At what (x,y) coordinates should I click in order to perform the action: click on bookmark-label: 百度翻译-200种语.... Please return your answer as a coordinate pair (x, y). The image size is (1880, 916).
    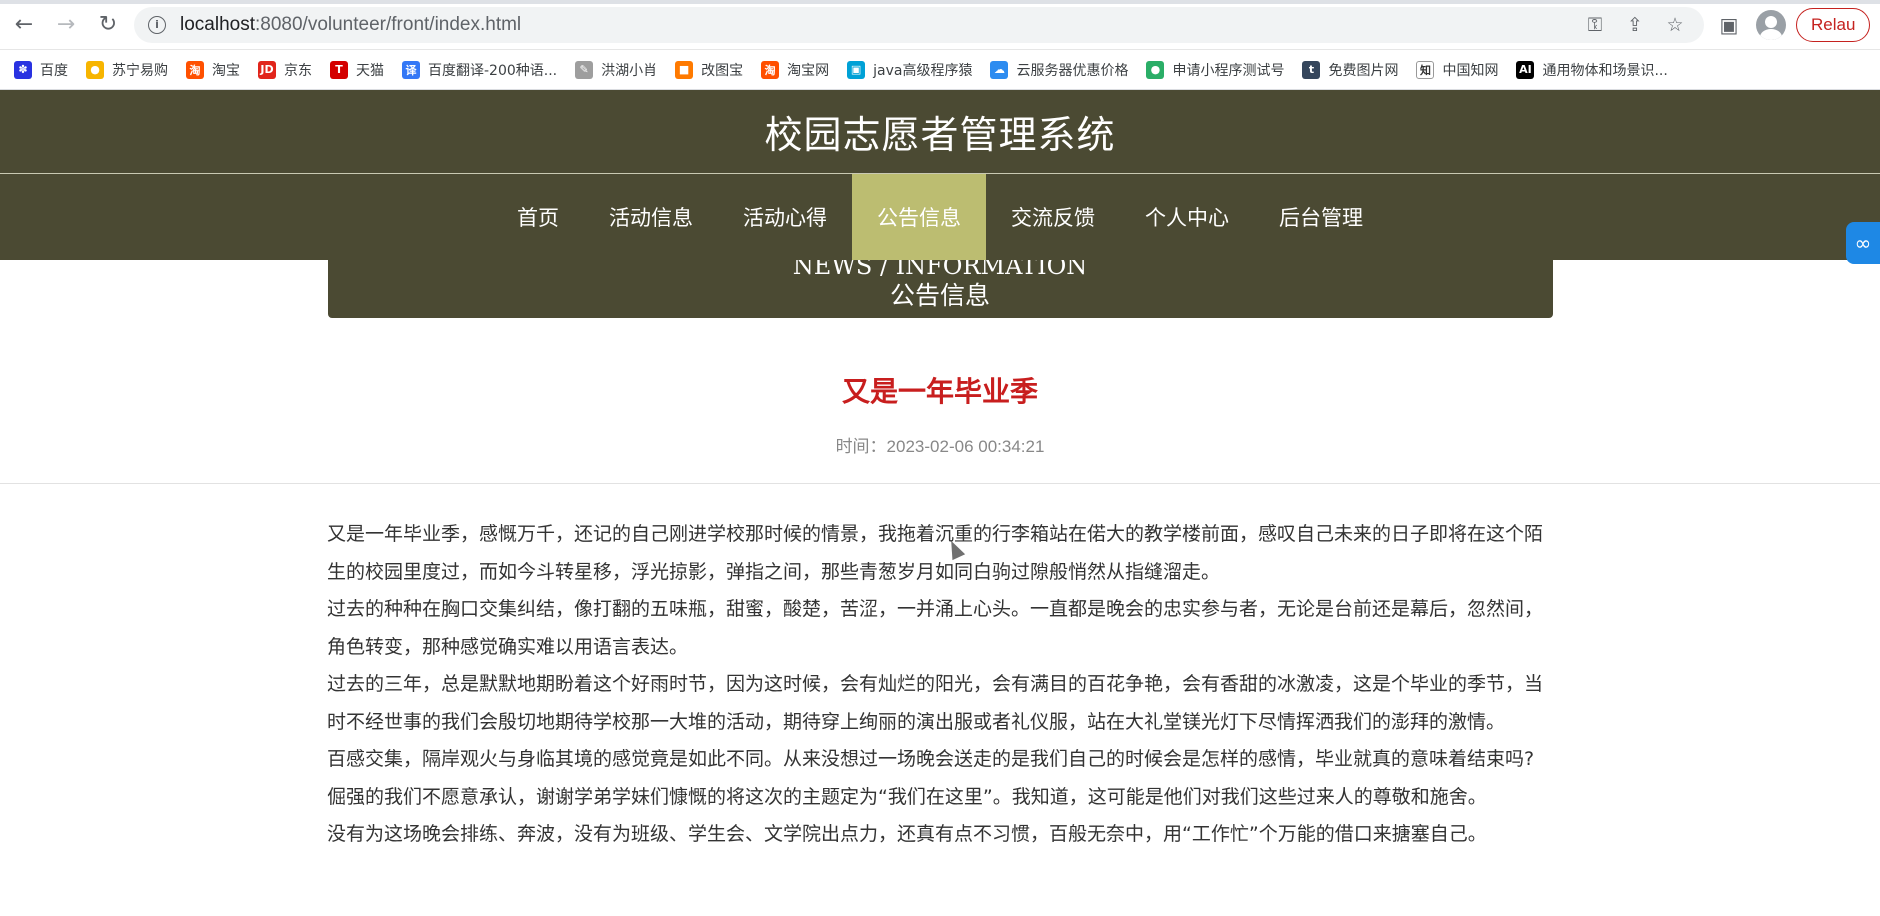
    Looking at the image, I should click on (493, 70).